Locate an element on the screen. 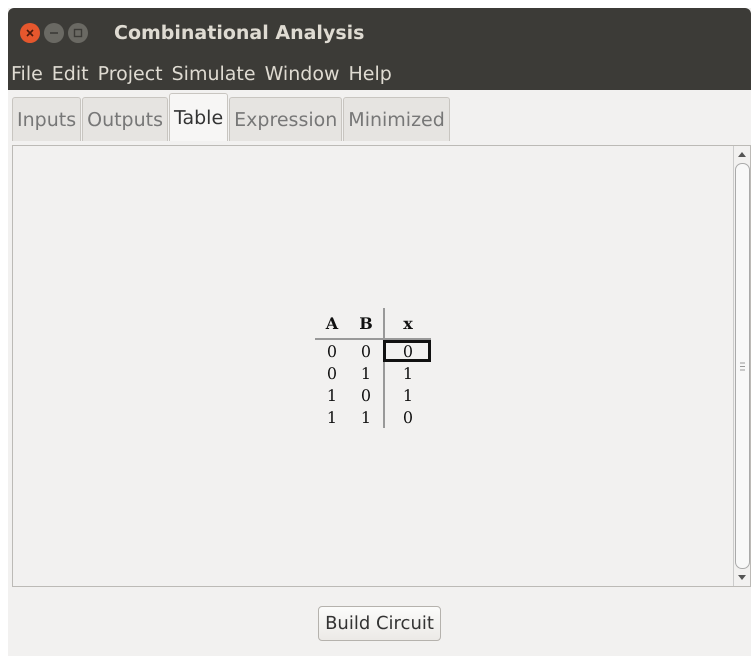 The image size is (751, 656). menu-item: Help is located at coordinates (370, 74).